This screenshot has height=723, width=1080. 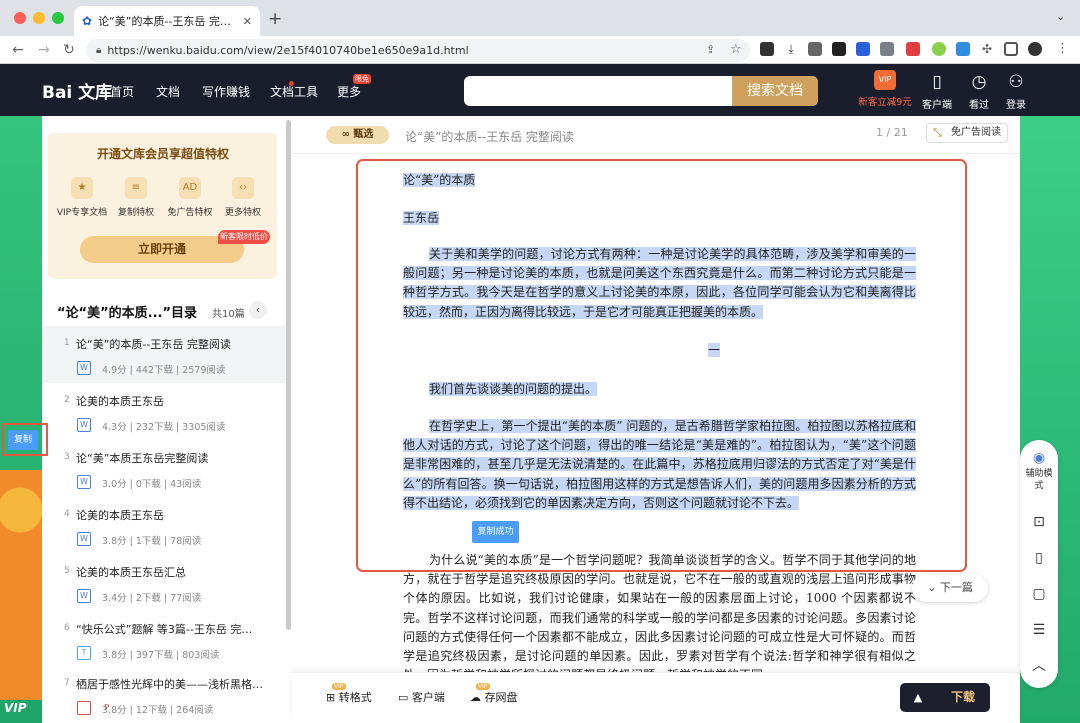 What do you see at coordinates (77, 90) in the screenshot?
I see `baidu-wenku-logo: Bai 文库` at bounding box center [77, 90].